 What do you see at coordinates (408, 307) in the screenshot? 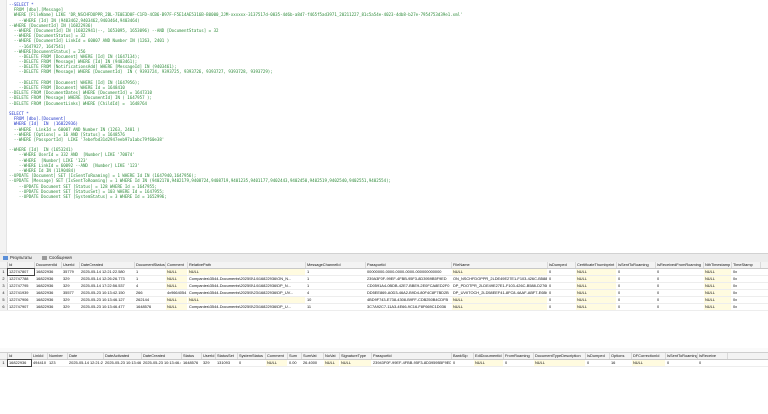
I see `table-cell: 3C7A92C7-11A3-4E66-9C16-F8F669C1D036` at bounding box center [408, 307].